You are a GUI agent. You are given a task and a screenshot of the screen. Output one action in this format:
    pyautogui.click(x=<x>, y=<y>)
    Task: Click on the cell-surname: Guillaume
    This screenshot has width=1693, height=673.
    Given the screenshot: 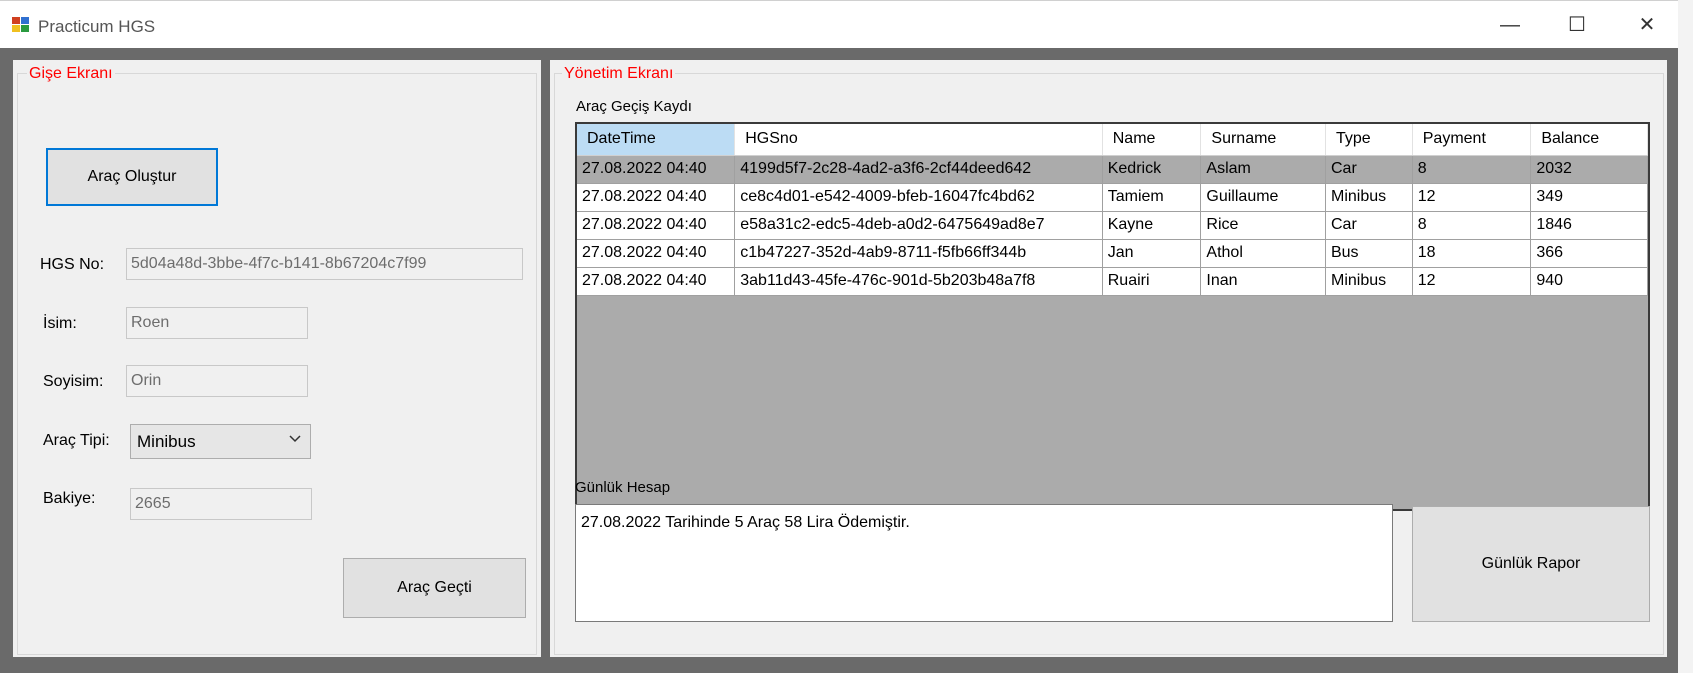 What is the action you would take?
    pyautogui.click(x=1263, y=197)
    